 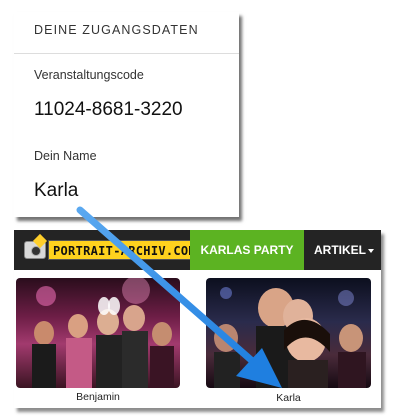 What do you see at coordinates (65, 156) in the screenshot?
I see `name-label: Dein Name` at bounding box center [65, 156].